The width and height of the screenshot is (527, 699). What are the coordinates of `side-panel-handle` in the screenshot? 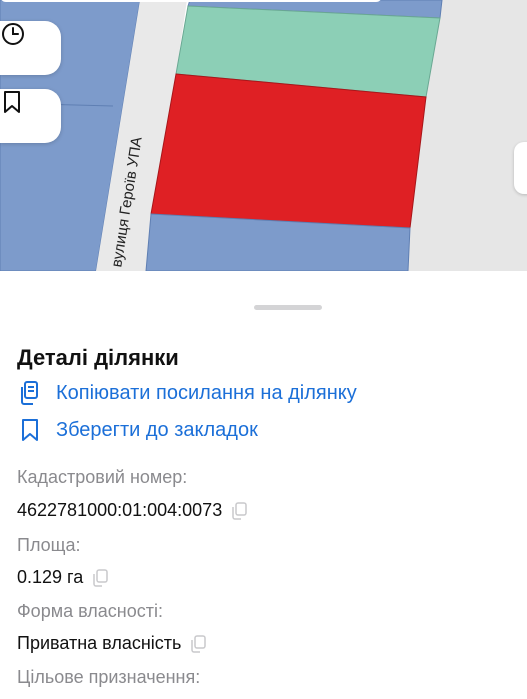 It's located at (520, 168).